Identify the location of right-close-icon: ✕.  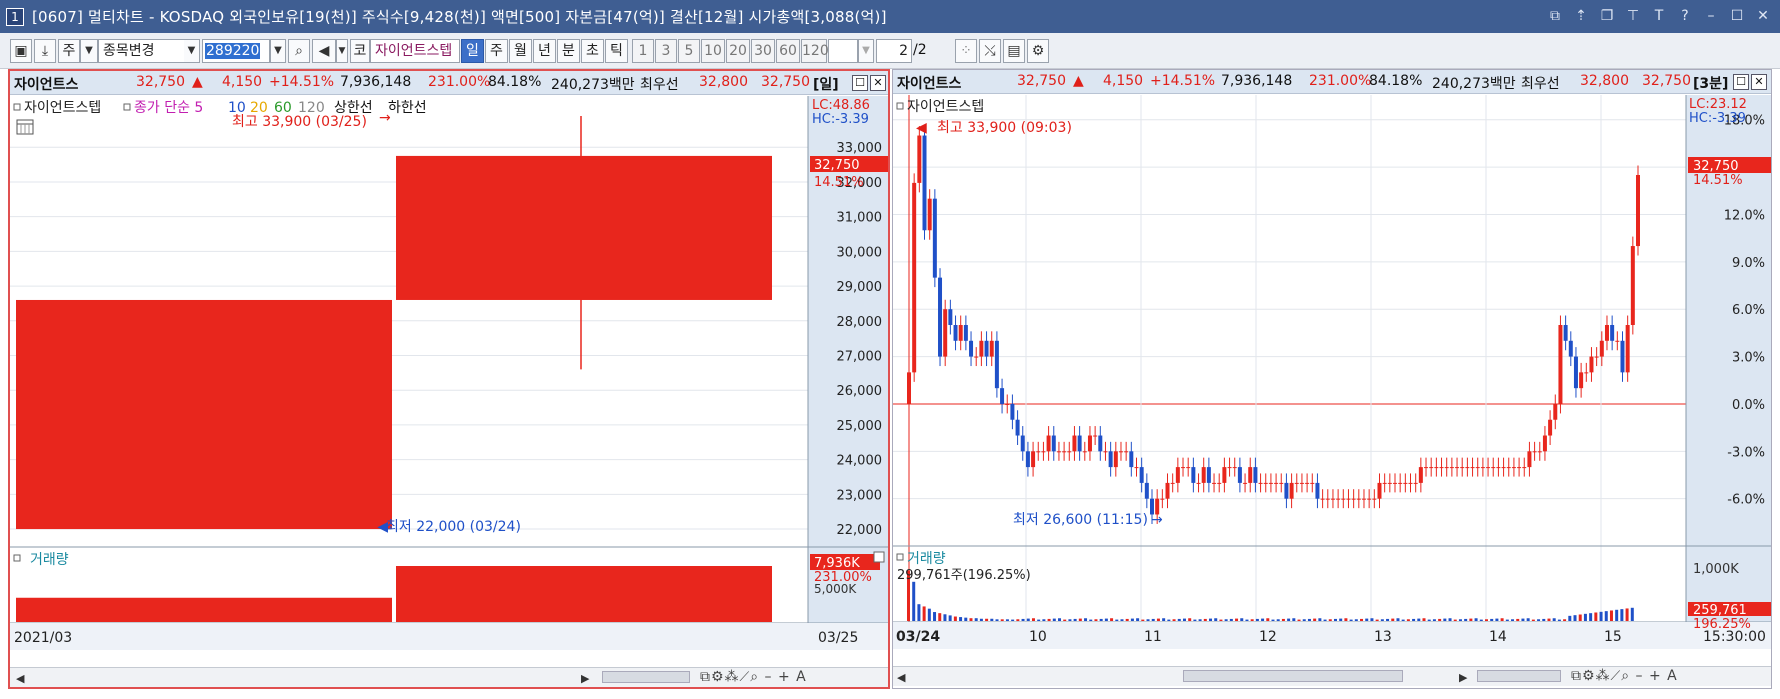
(1759, 82).